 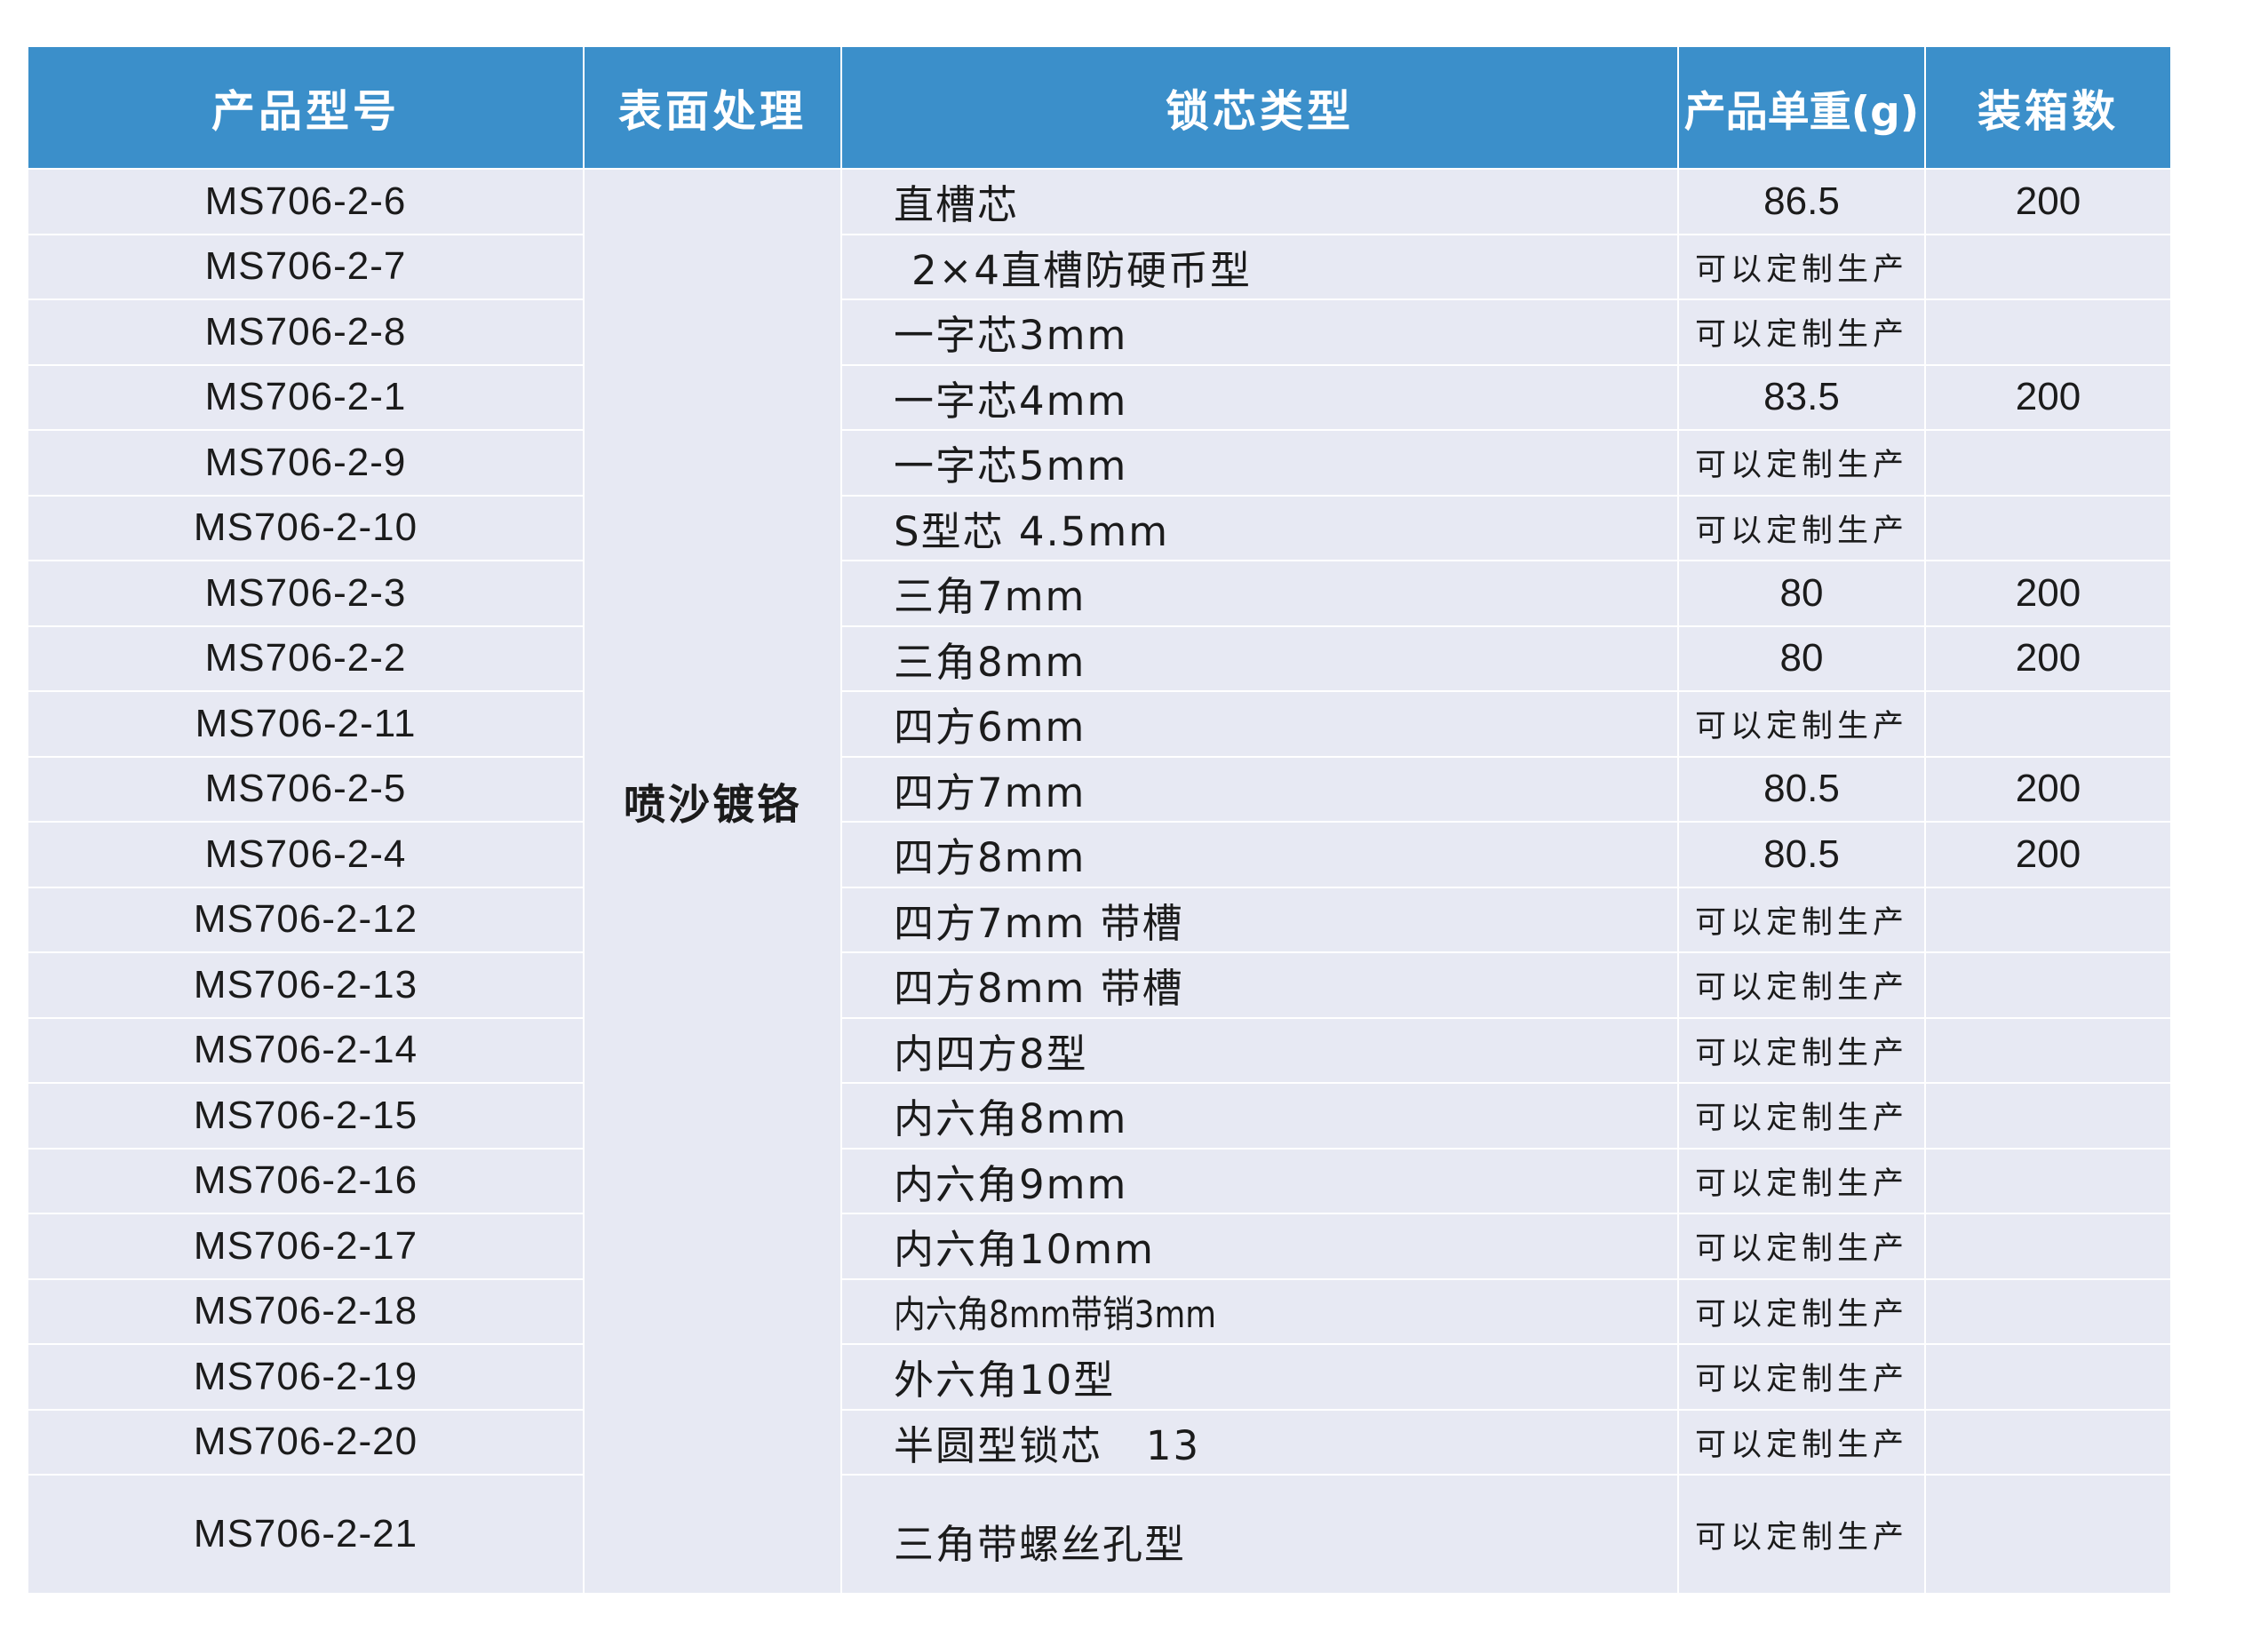 What do you see at coordinates (306, 108) in the screenshot?
I see `header-model: 产品型号` at bounding box center [306, 108].